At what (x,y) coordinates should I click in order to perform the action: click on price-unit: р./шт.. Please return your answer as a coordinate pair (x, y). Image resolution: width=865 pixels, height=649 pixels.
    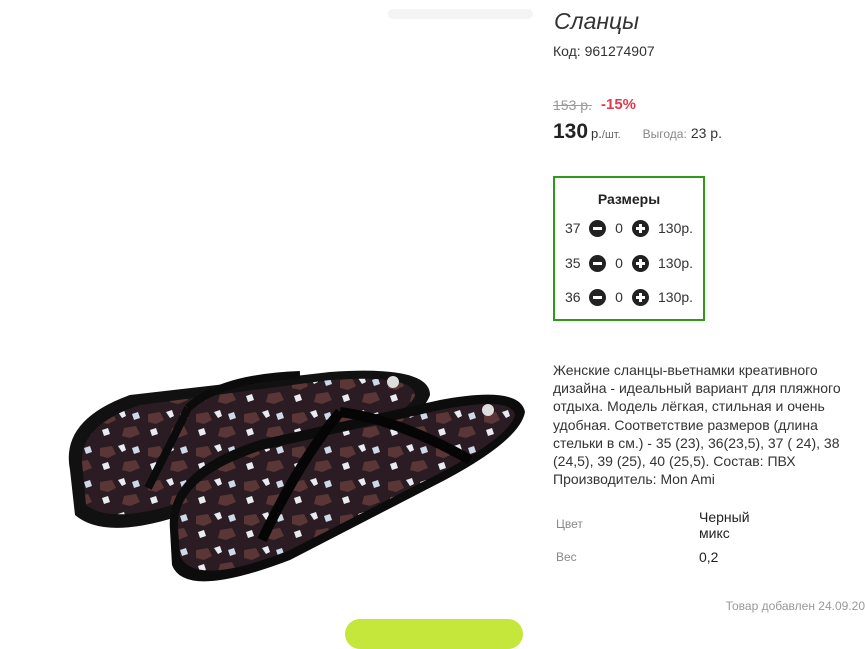
    Looking at the image, I should click on (606, 133).